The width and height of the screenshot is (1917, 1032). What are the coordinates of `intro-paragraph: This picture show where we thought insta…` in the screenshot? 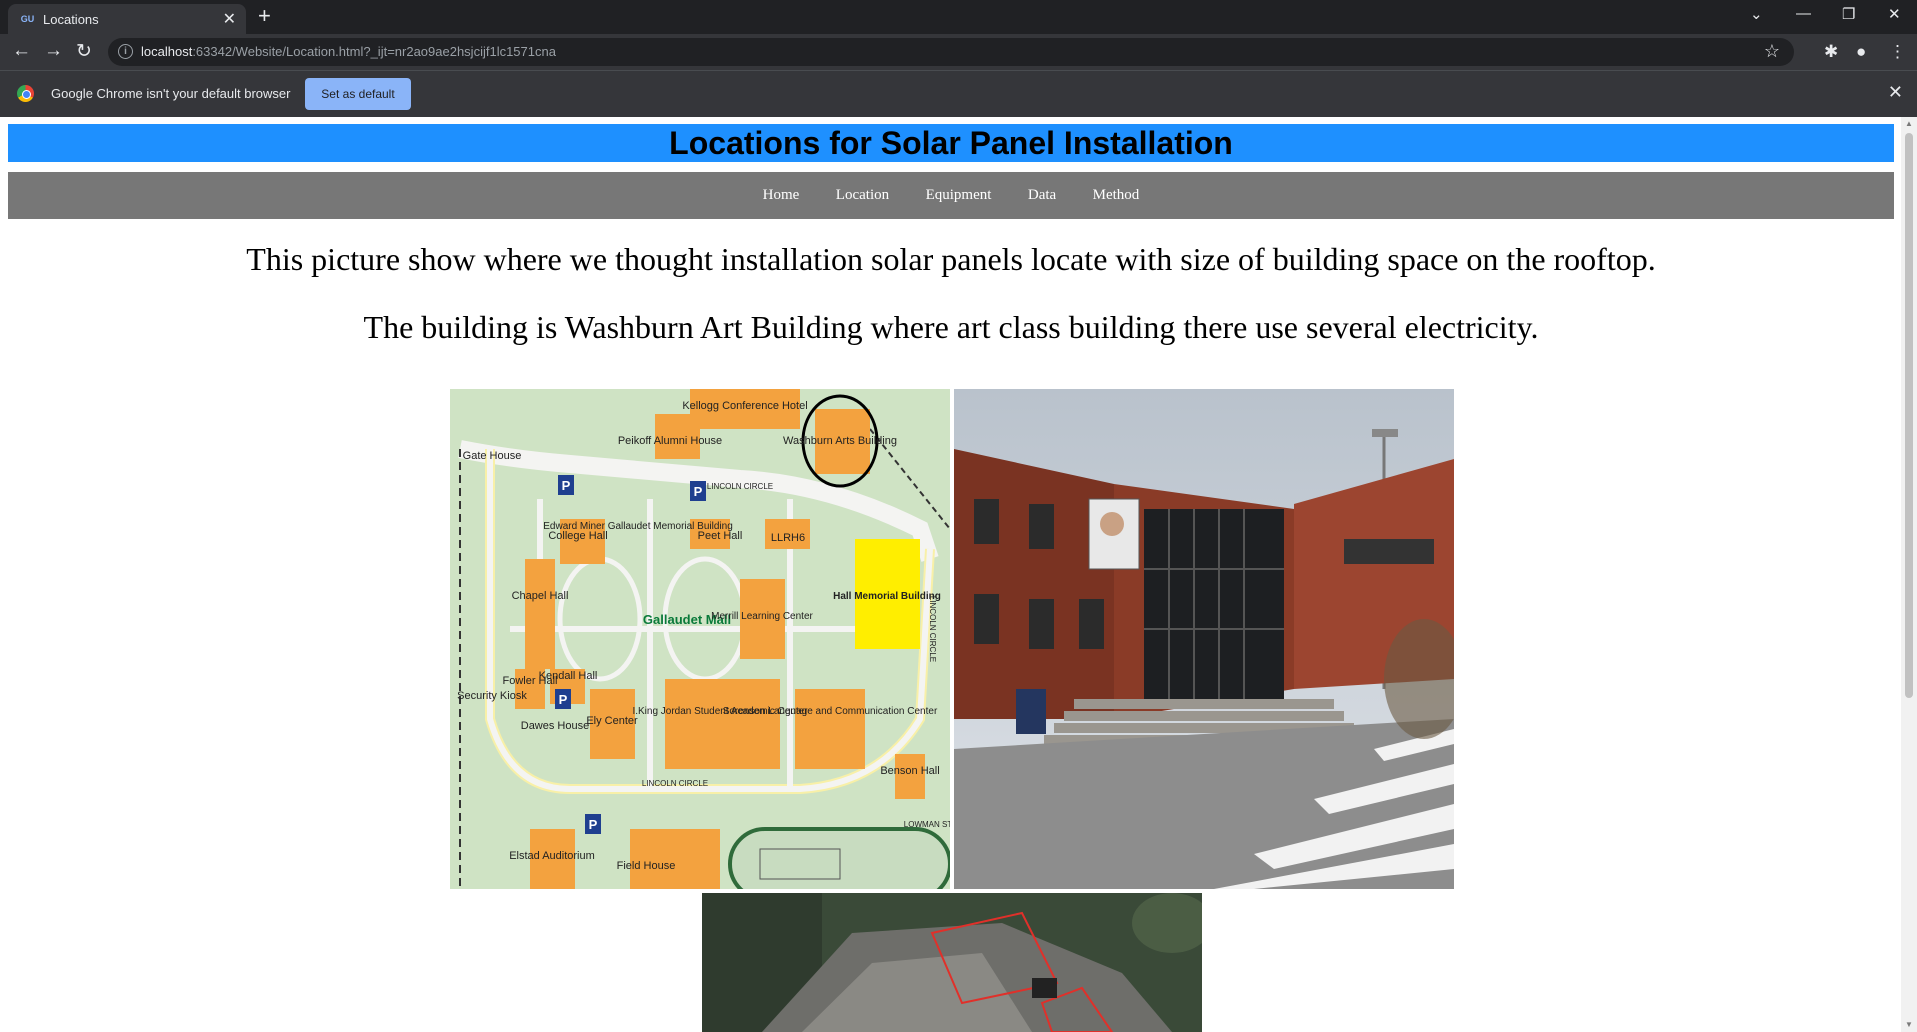 It's located at (951, 259).